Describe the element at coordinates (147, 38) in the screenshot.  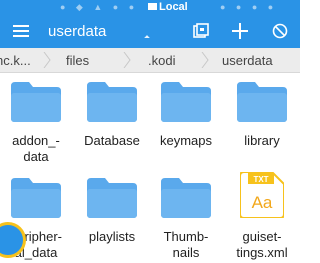
I see `dropdown-caret-icon` at that location.